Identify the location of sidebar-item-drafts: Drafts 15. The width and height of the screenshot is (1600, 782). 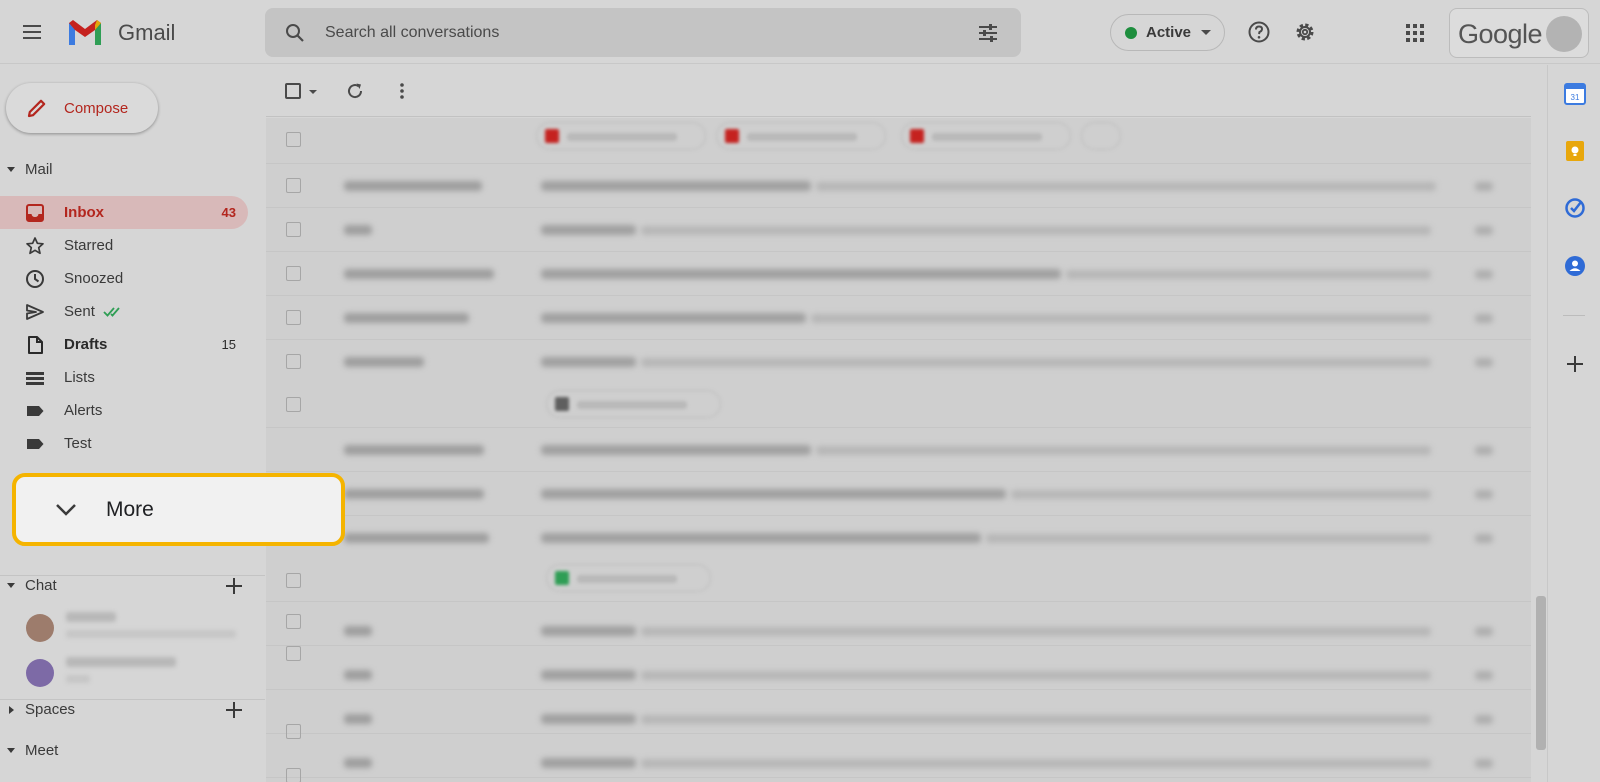
(124, 344).